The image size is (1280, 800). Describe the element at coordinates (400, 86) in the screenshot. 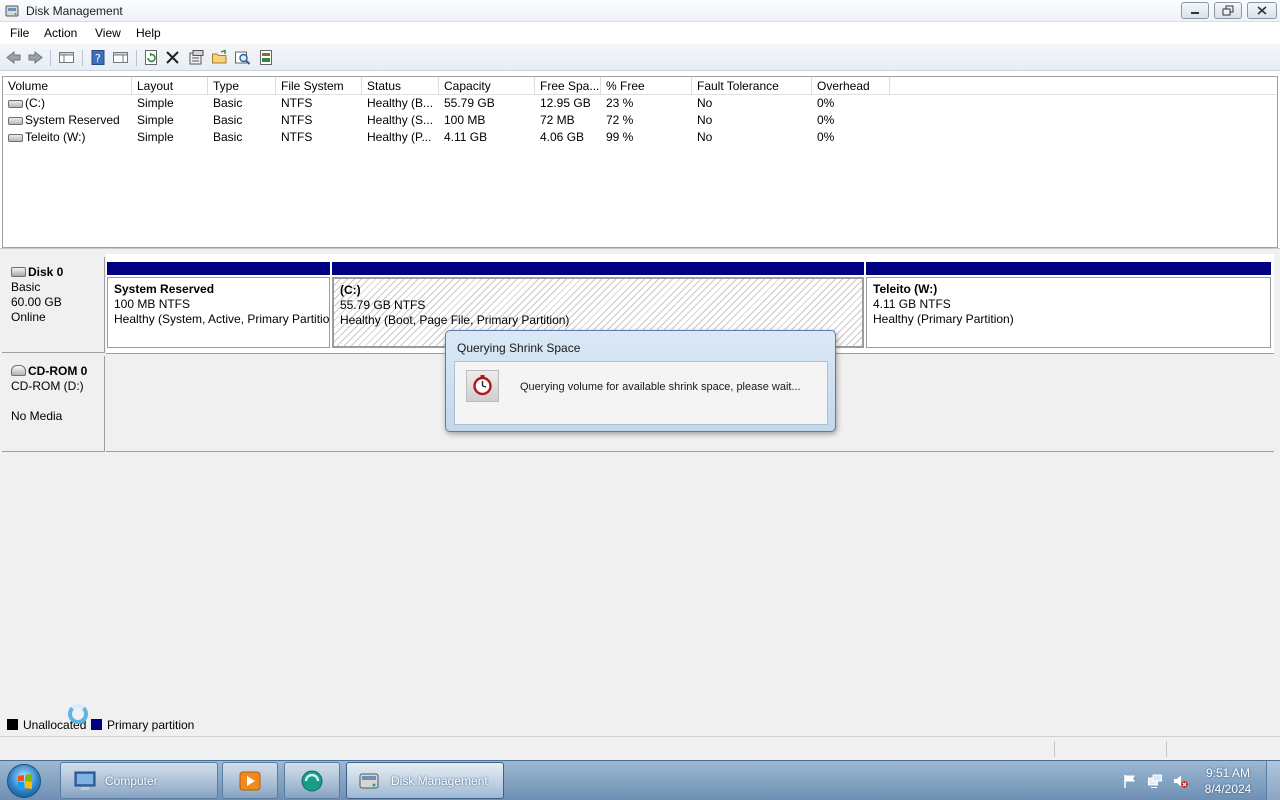

I see `column-header-status: Status` at that location.